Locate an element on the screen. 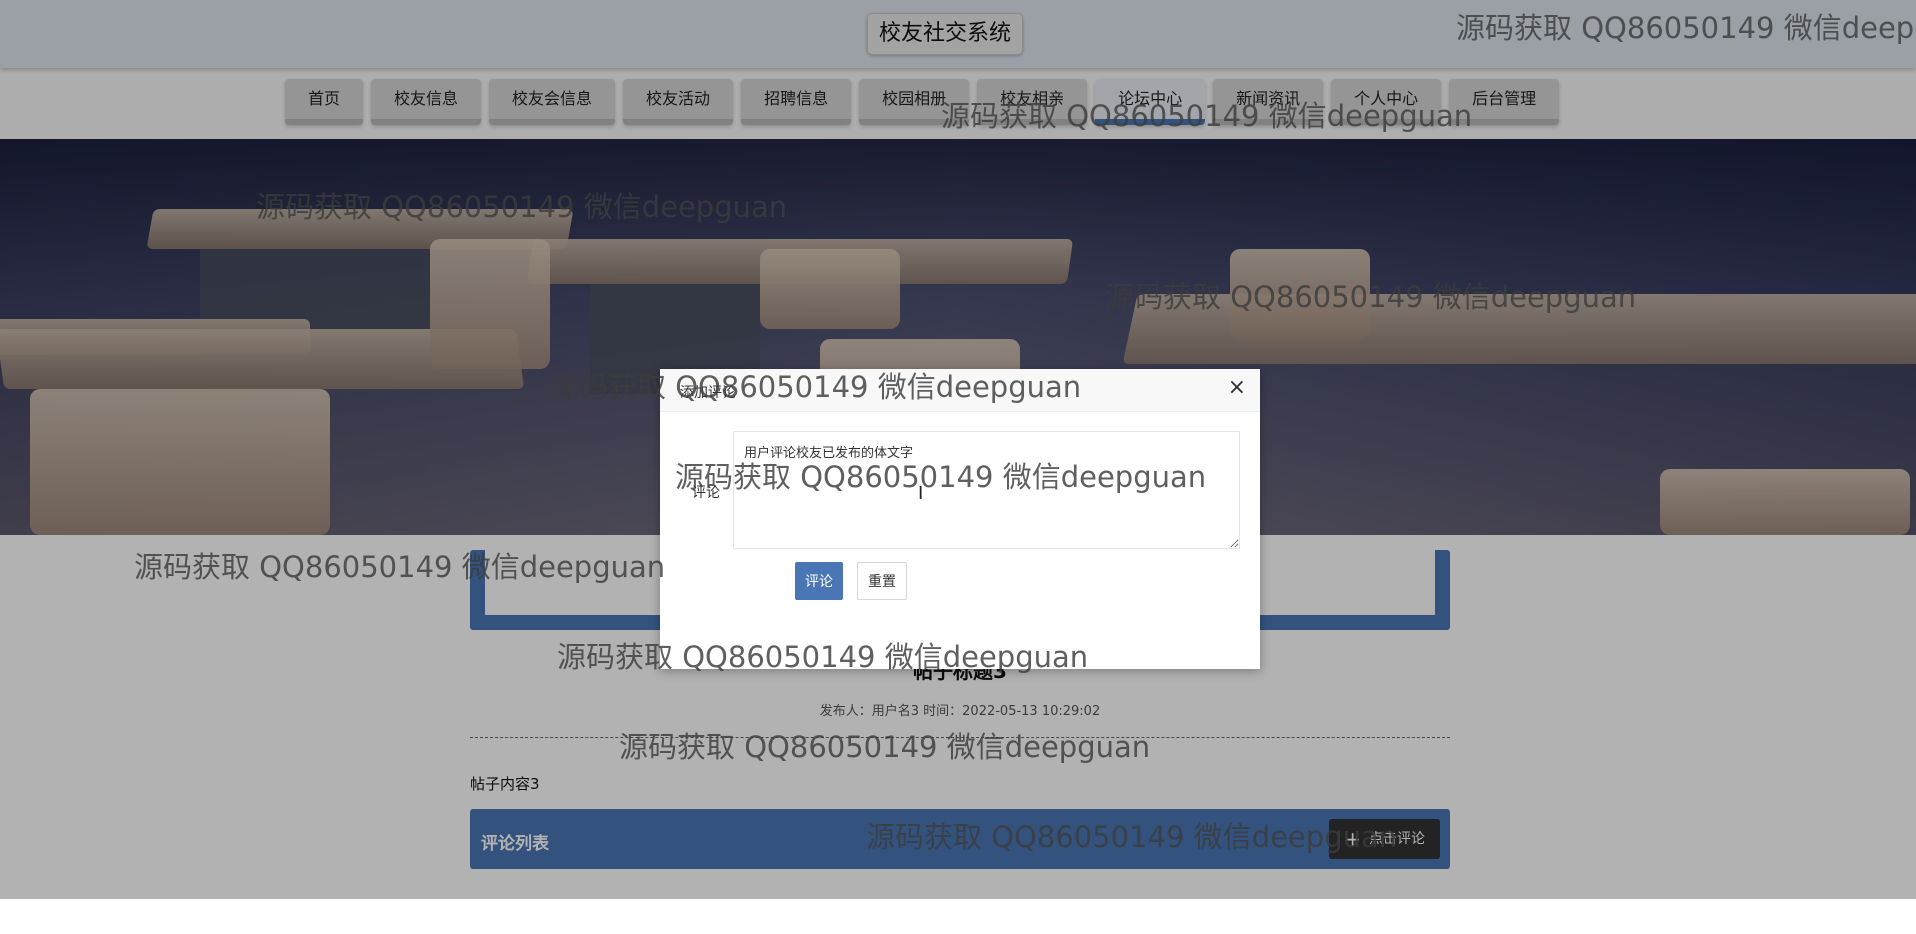 The width and height of the screenshot is (1916, 934). reset-button: 重置 is located at coordinates (882, 581).